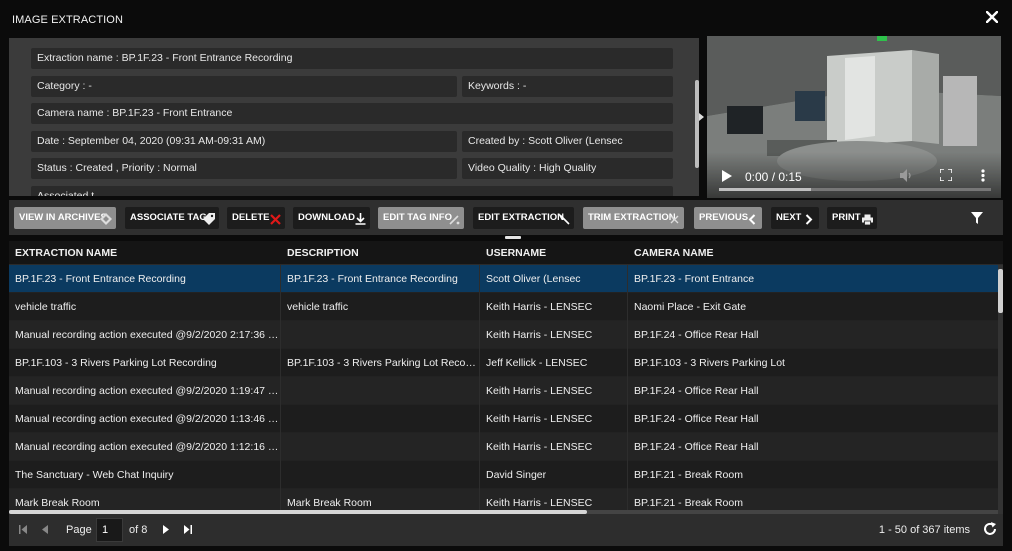  I want to click on cell-username: David Singer, so click(516, 475).